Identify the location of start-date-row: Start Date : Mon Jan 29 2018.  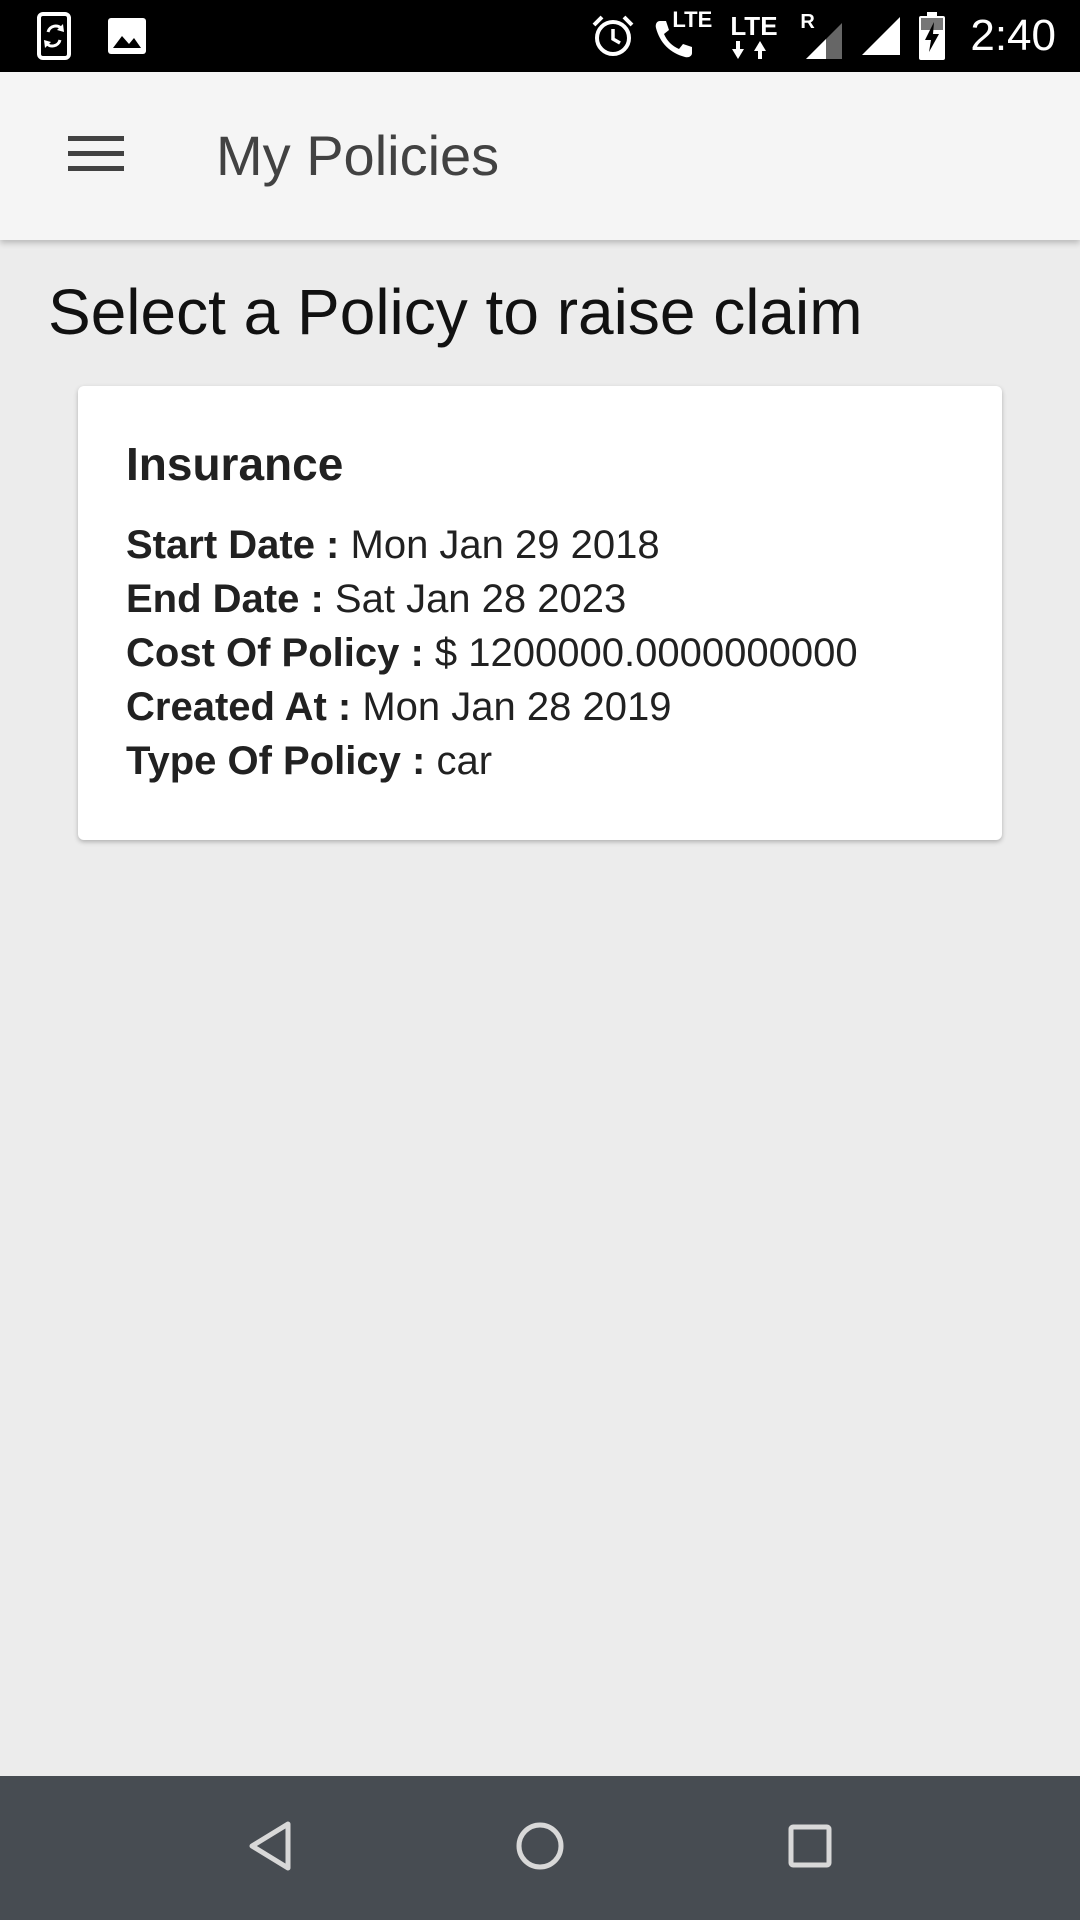
(564, 545).